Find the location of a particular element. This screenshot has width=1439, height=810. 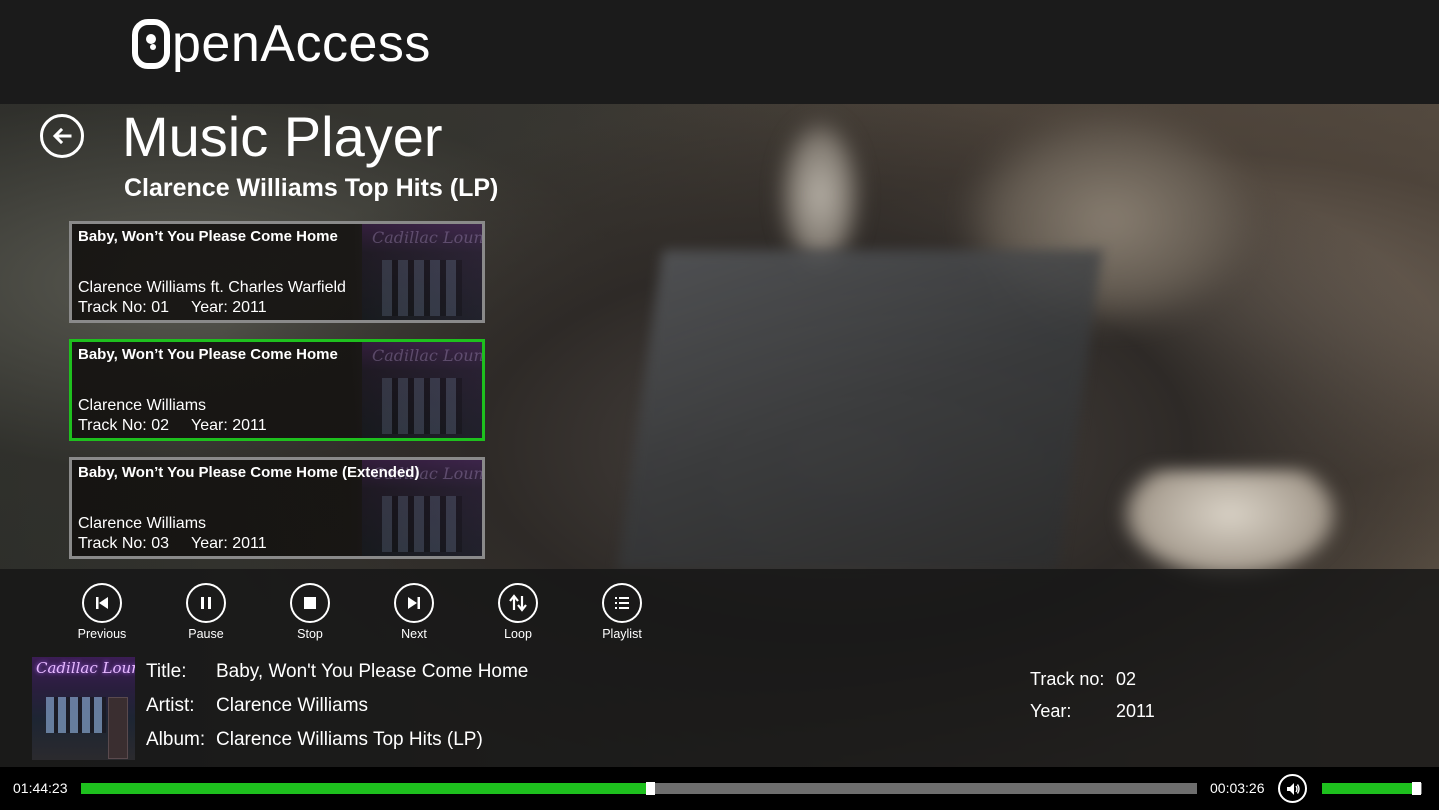

seek-slider-thumb is located at coordinates (651, 788).